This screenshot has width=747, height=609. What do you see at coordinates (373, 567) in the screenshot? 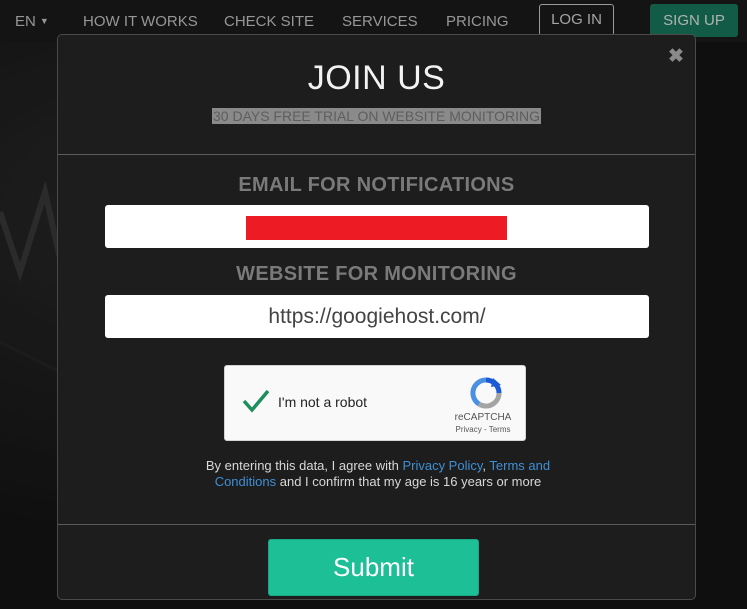
I see `submit-button: Submit` at bounding box center [373, 567].